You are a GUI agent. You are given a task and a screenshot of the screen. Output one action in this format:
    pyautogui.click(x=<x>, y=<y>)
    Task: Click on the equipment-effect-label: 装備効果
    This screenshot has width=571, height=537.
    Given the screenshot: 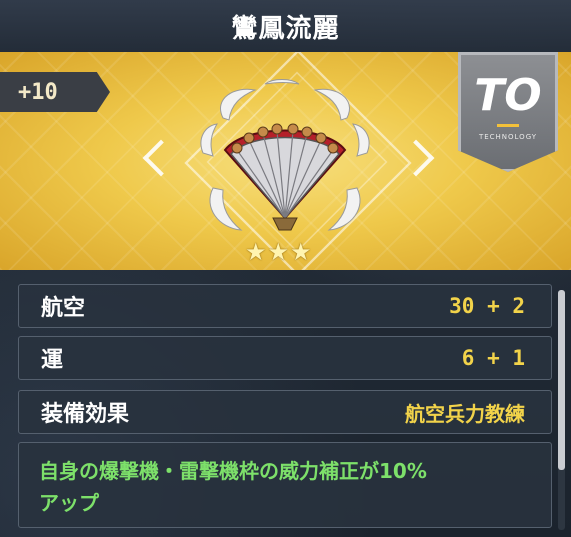 What is the action you would take?
    pyautogui.click(x=85, y=414)
    